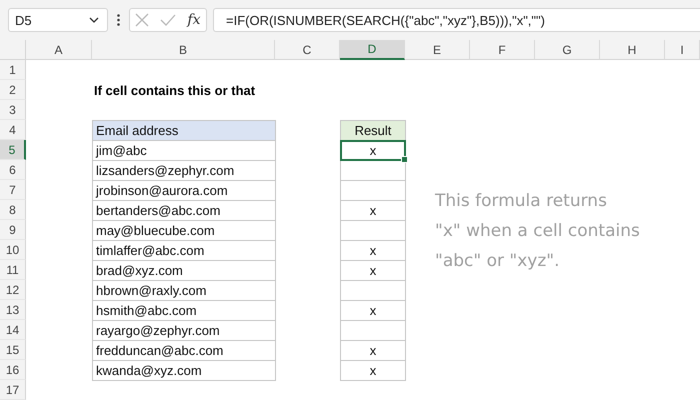  What do you see at coordinates (404, 159) in the screenshot?
I see `fill-handle` at bounding box center [404, 159].